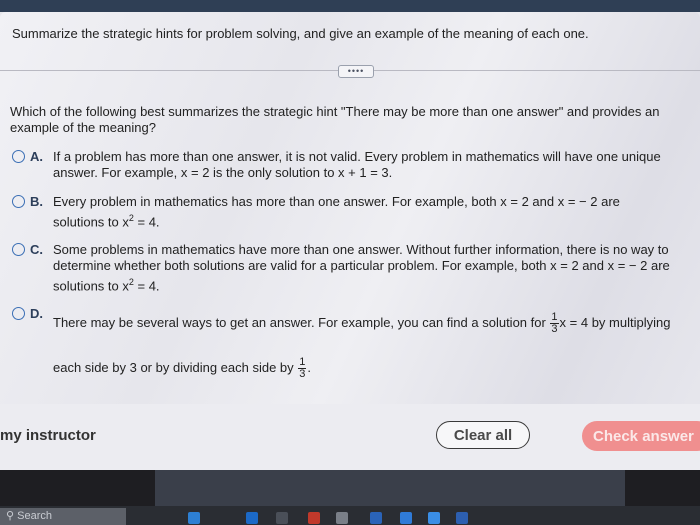  I want to click on option-letter: A., so click(36, 156).